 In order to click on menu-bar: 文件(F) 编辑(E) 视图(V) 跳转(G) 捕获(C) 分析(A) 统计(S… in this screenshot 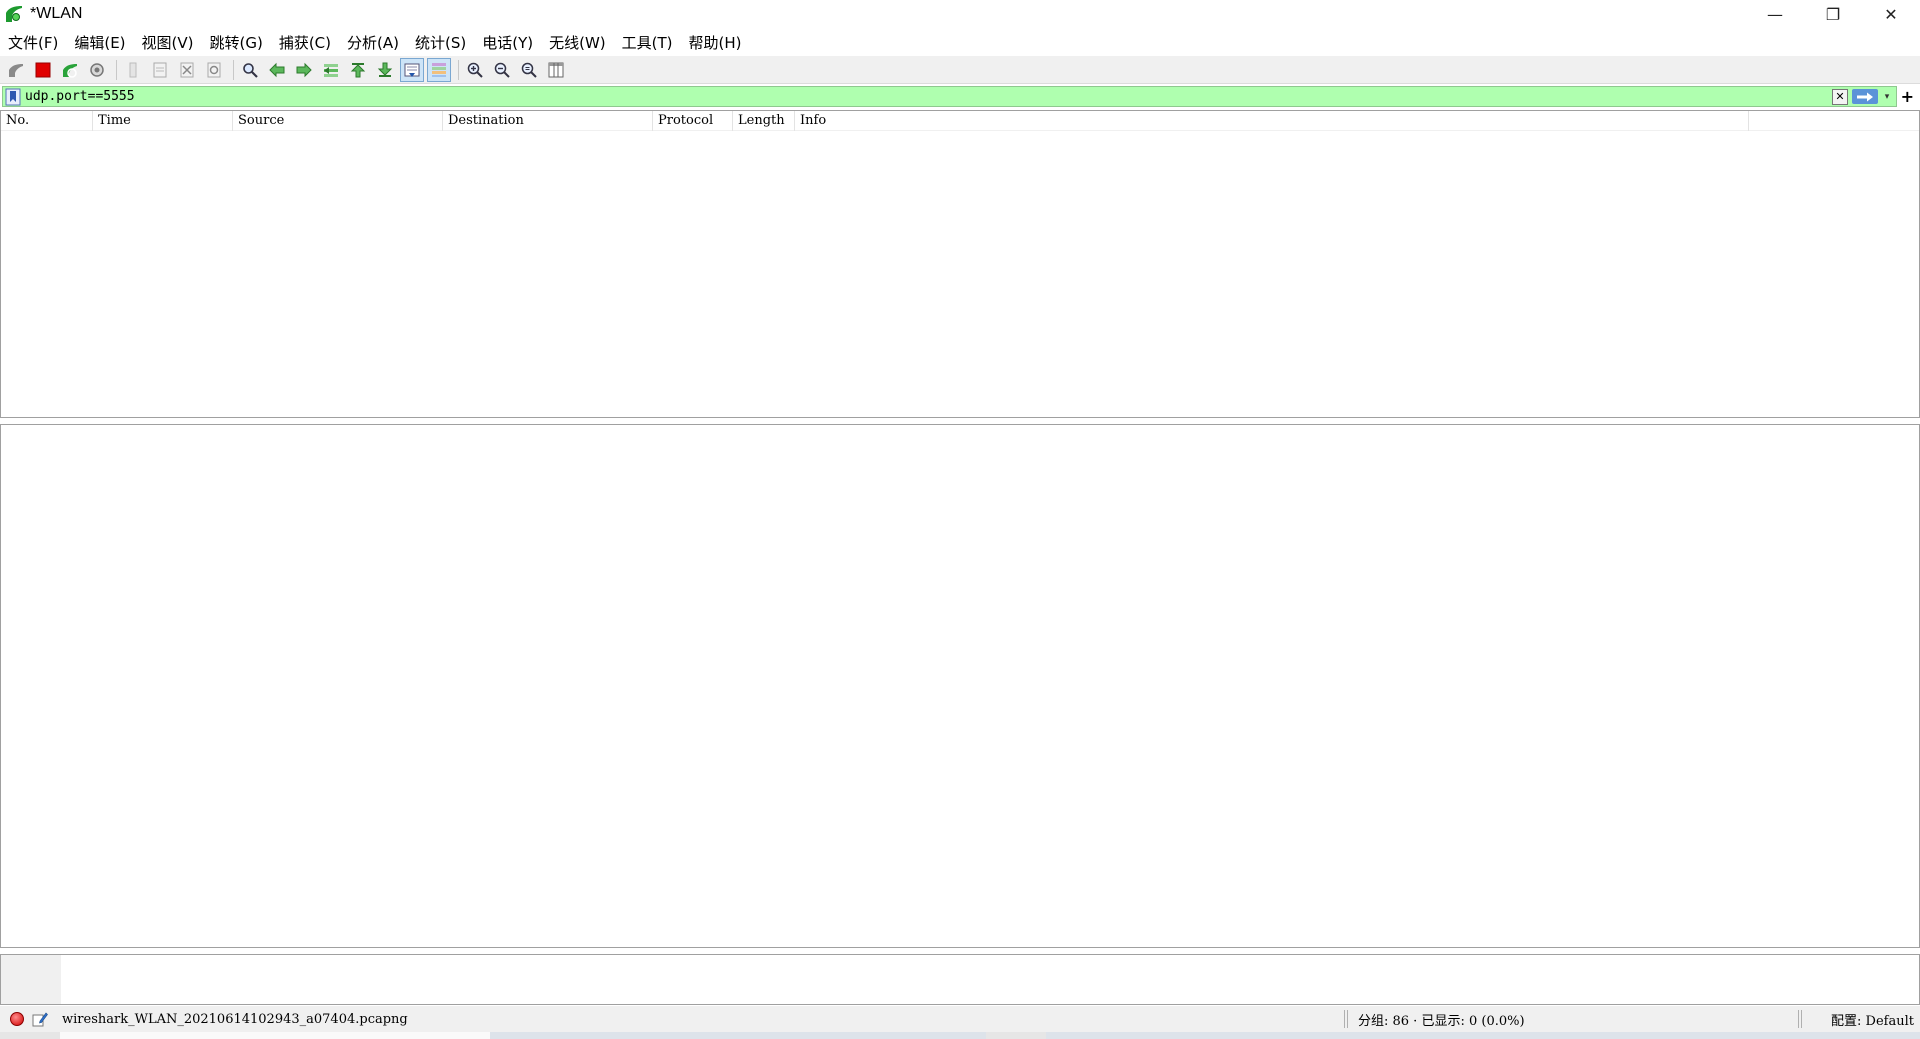, I will do `click(375, 42)`.